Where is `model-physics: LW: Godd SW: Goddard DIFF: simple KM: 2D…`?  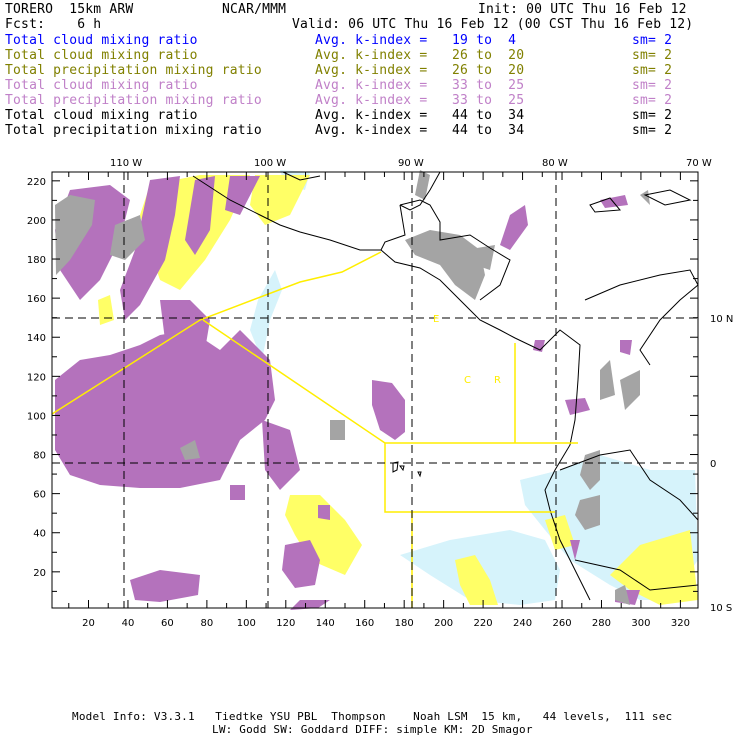 model-physics: LW: Godd SW: Goddard DIFF: simple KM: 2D… is located at coordinates (372, 729).